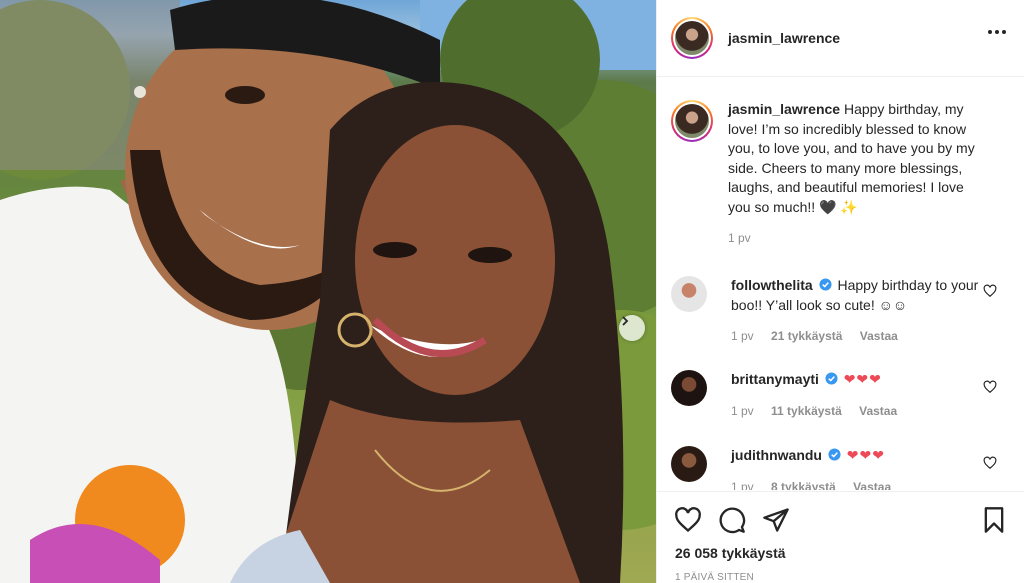 The image size is (1024, 583). Describe the element at coordinates (840, 537) in the screenshot. I see `post-actions: 26 058 tykkäystä 1 PÄIVÄ SITTEN` at that location.